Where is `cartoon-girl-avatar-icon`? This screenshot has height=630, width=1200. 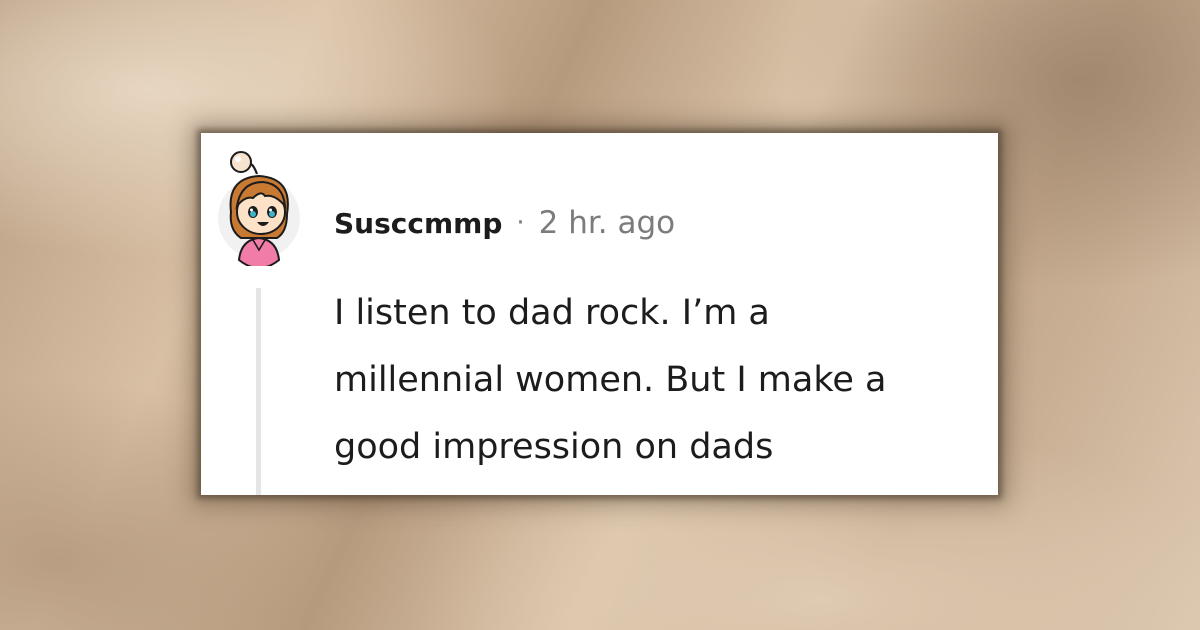
cartoon-girl-avatar-icon is located at coordinates (259, 209).